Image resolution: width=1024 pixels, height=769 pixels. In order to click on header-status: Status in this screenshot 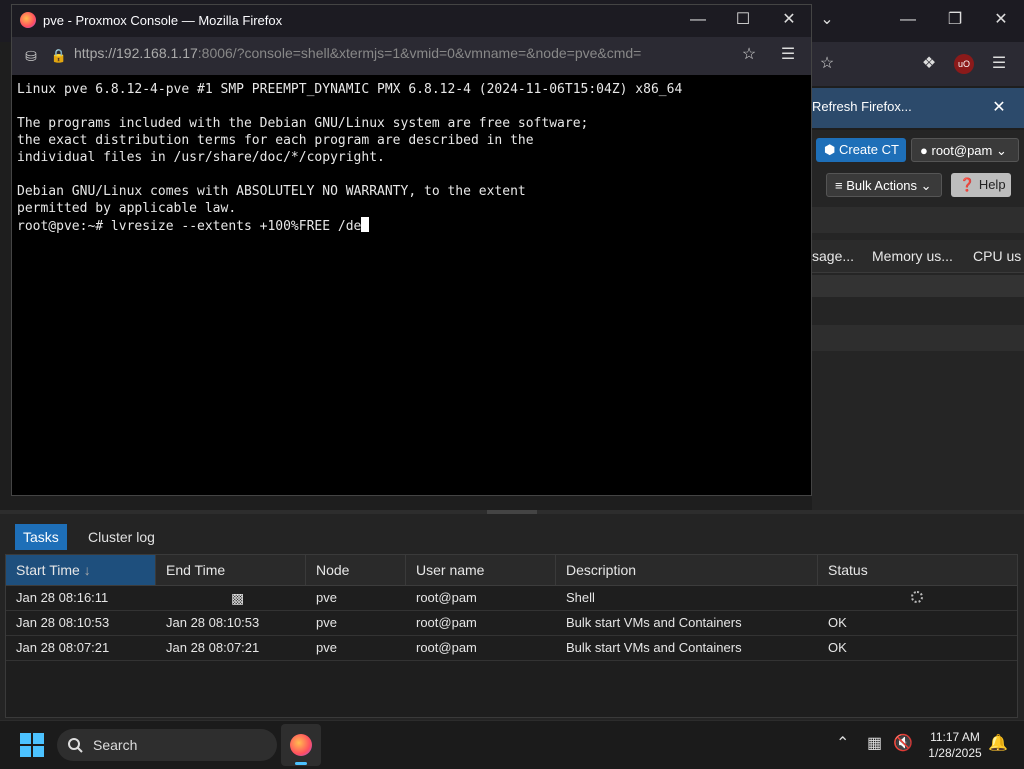, I will do `click(917, 570)`.